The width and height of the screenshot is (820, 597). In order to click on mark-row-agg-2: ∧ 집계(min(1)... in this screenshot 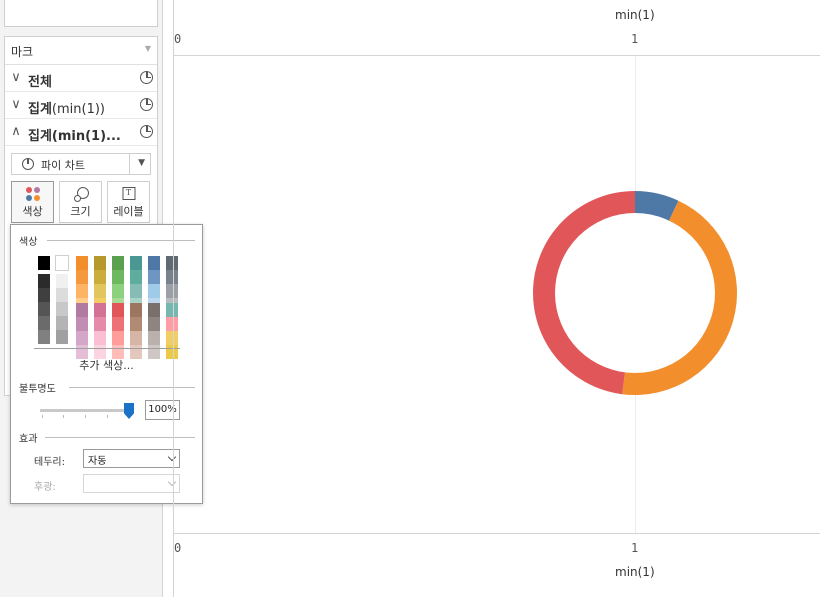, I will do `click(81, 132)`.